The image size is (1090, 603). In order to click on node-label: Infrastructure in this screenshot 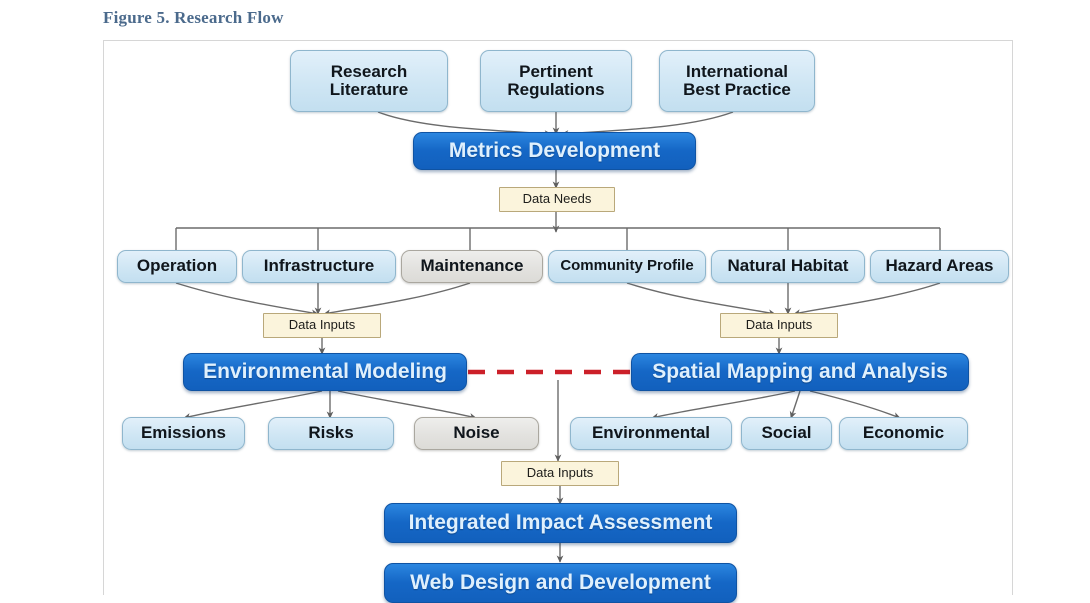, I will do `click(319, 266)`.